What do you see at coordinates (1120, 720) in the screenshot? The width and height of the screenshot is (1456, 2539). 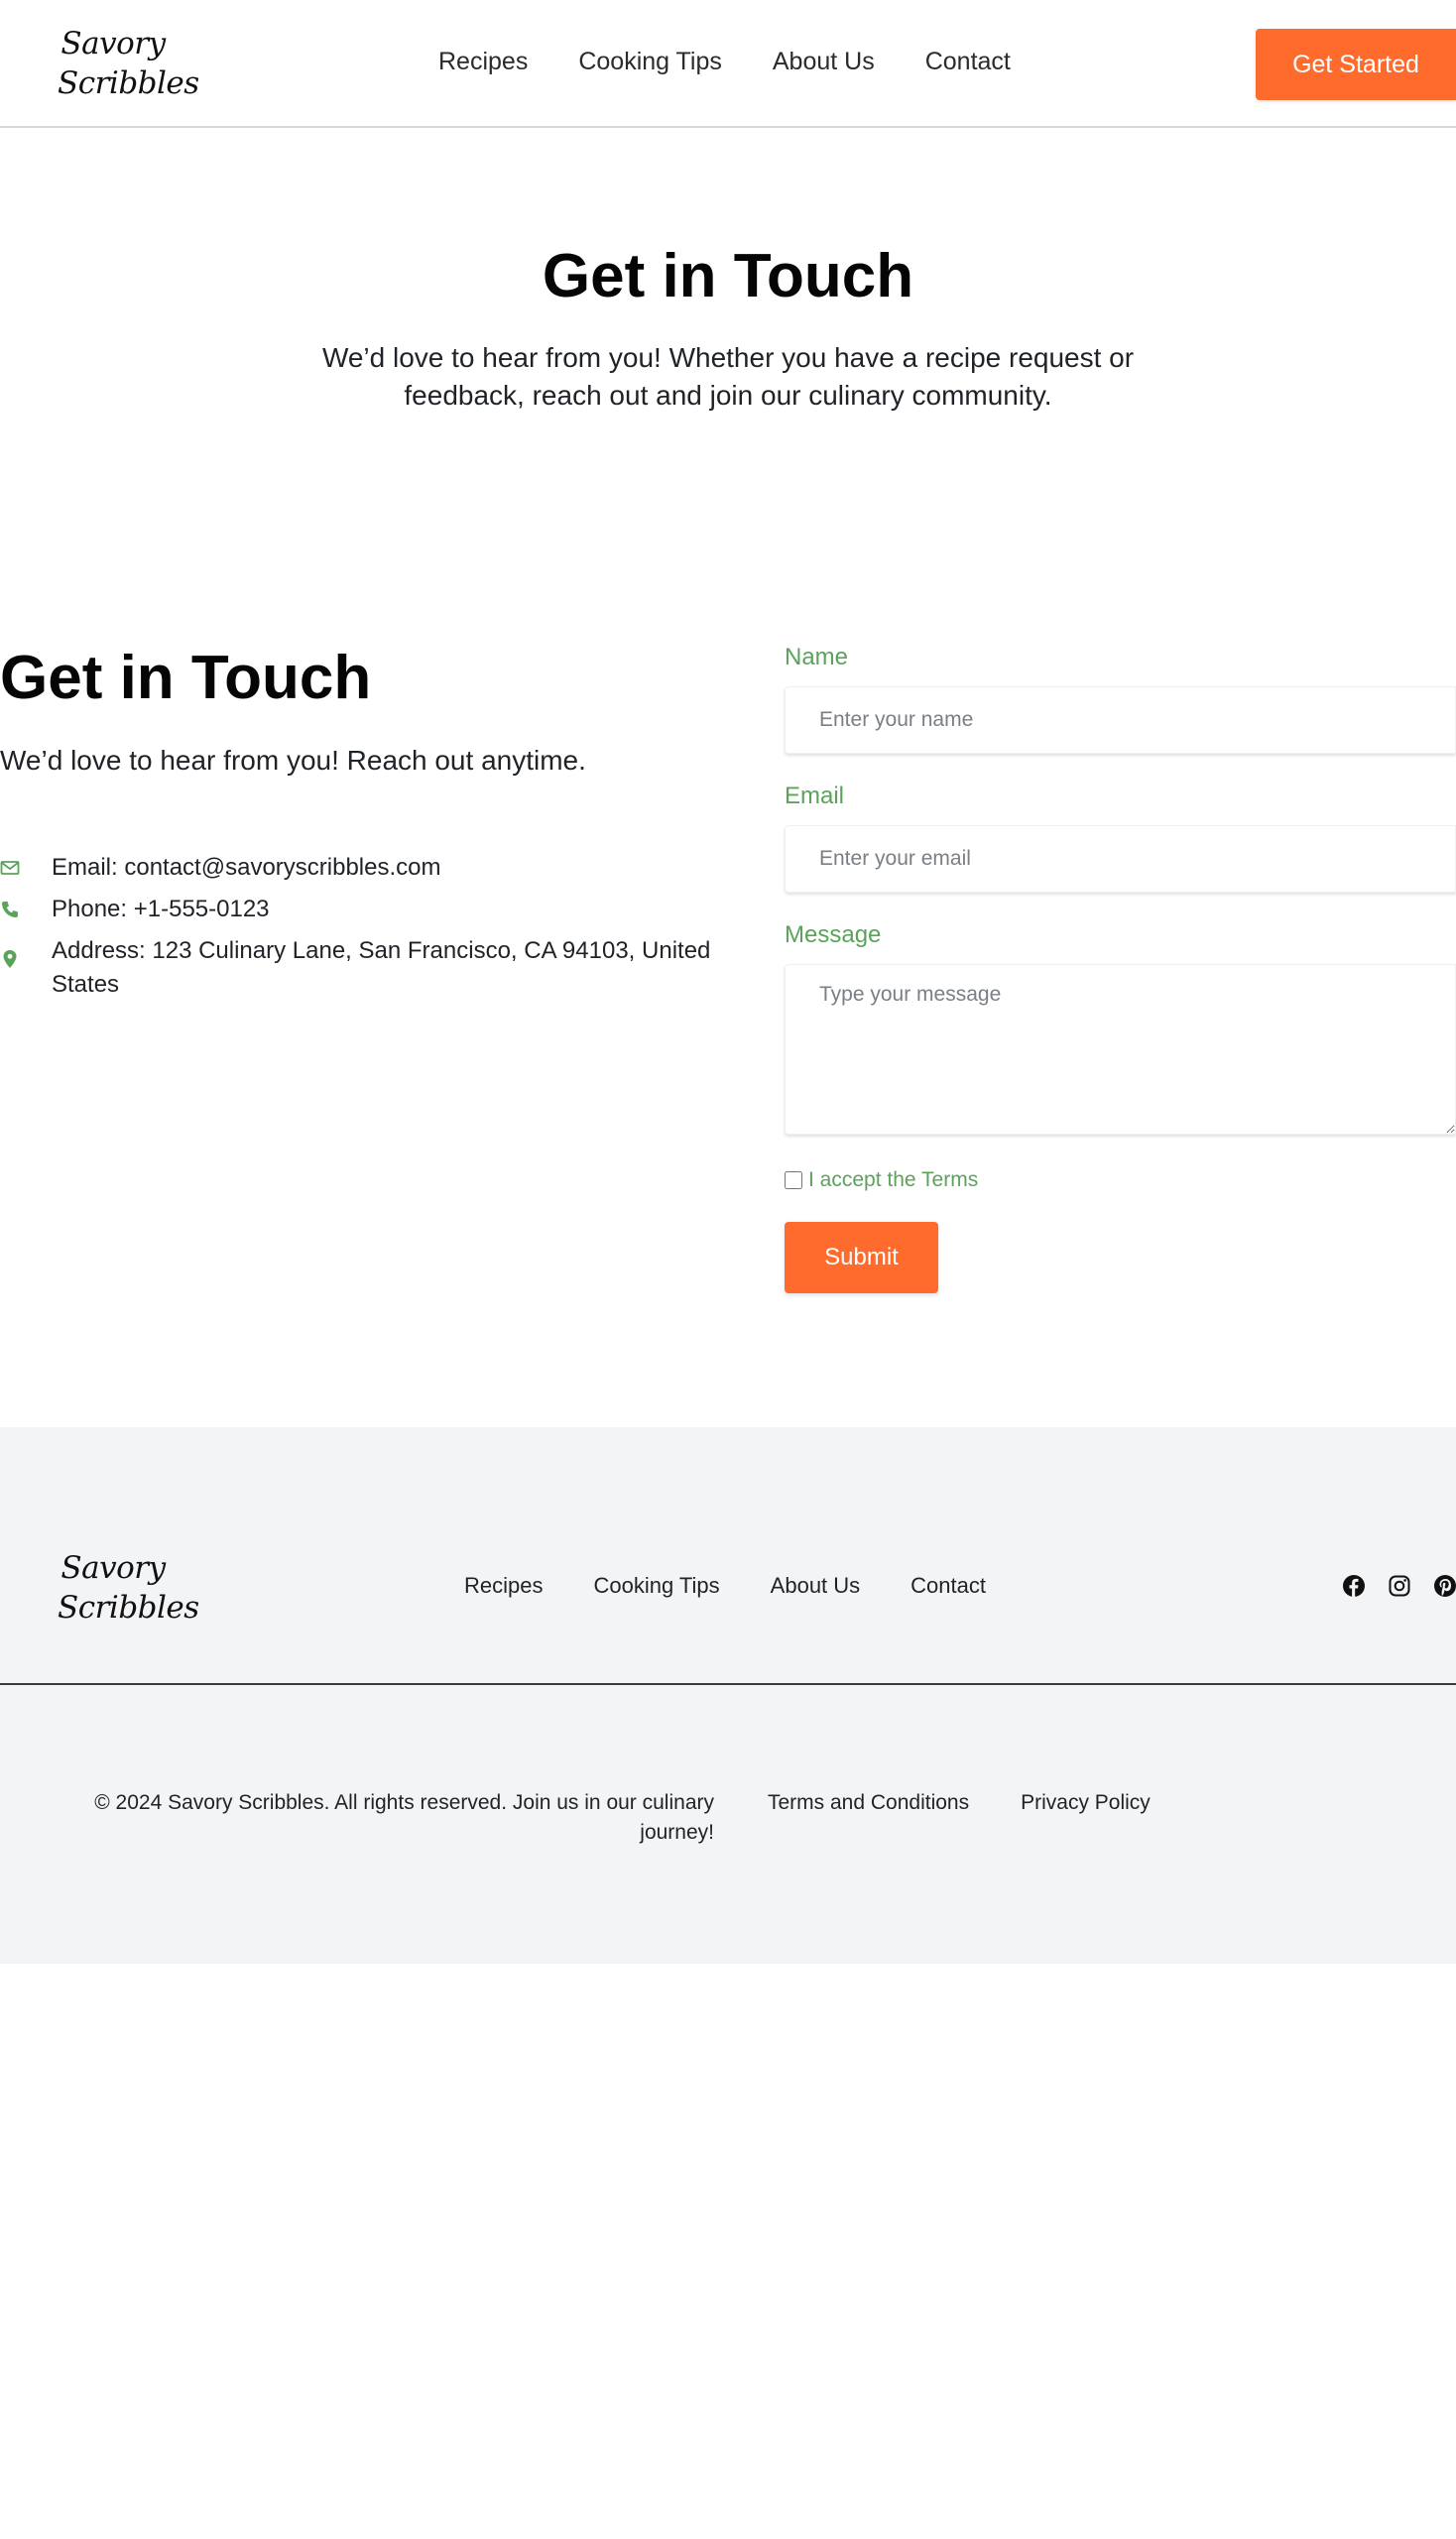 I see `name-input` at bounding box center [1120, 720].